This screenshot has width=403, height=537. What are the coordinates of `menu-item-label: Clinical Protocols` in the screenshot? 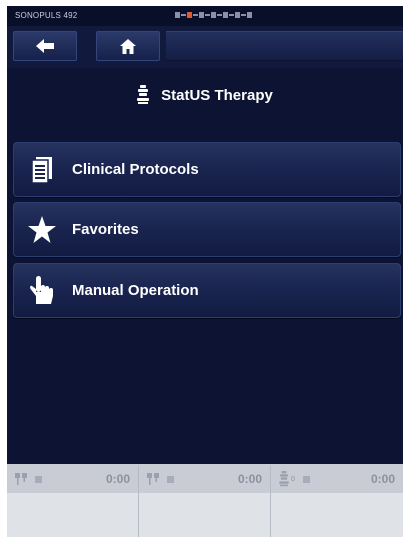 It's located at (135, 169).